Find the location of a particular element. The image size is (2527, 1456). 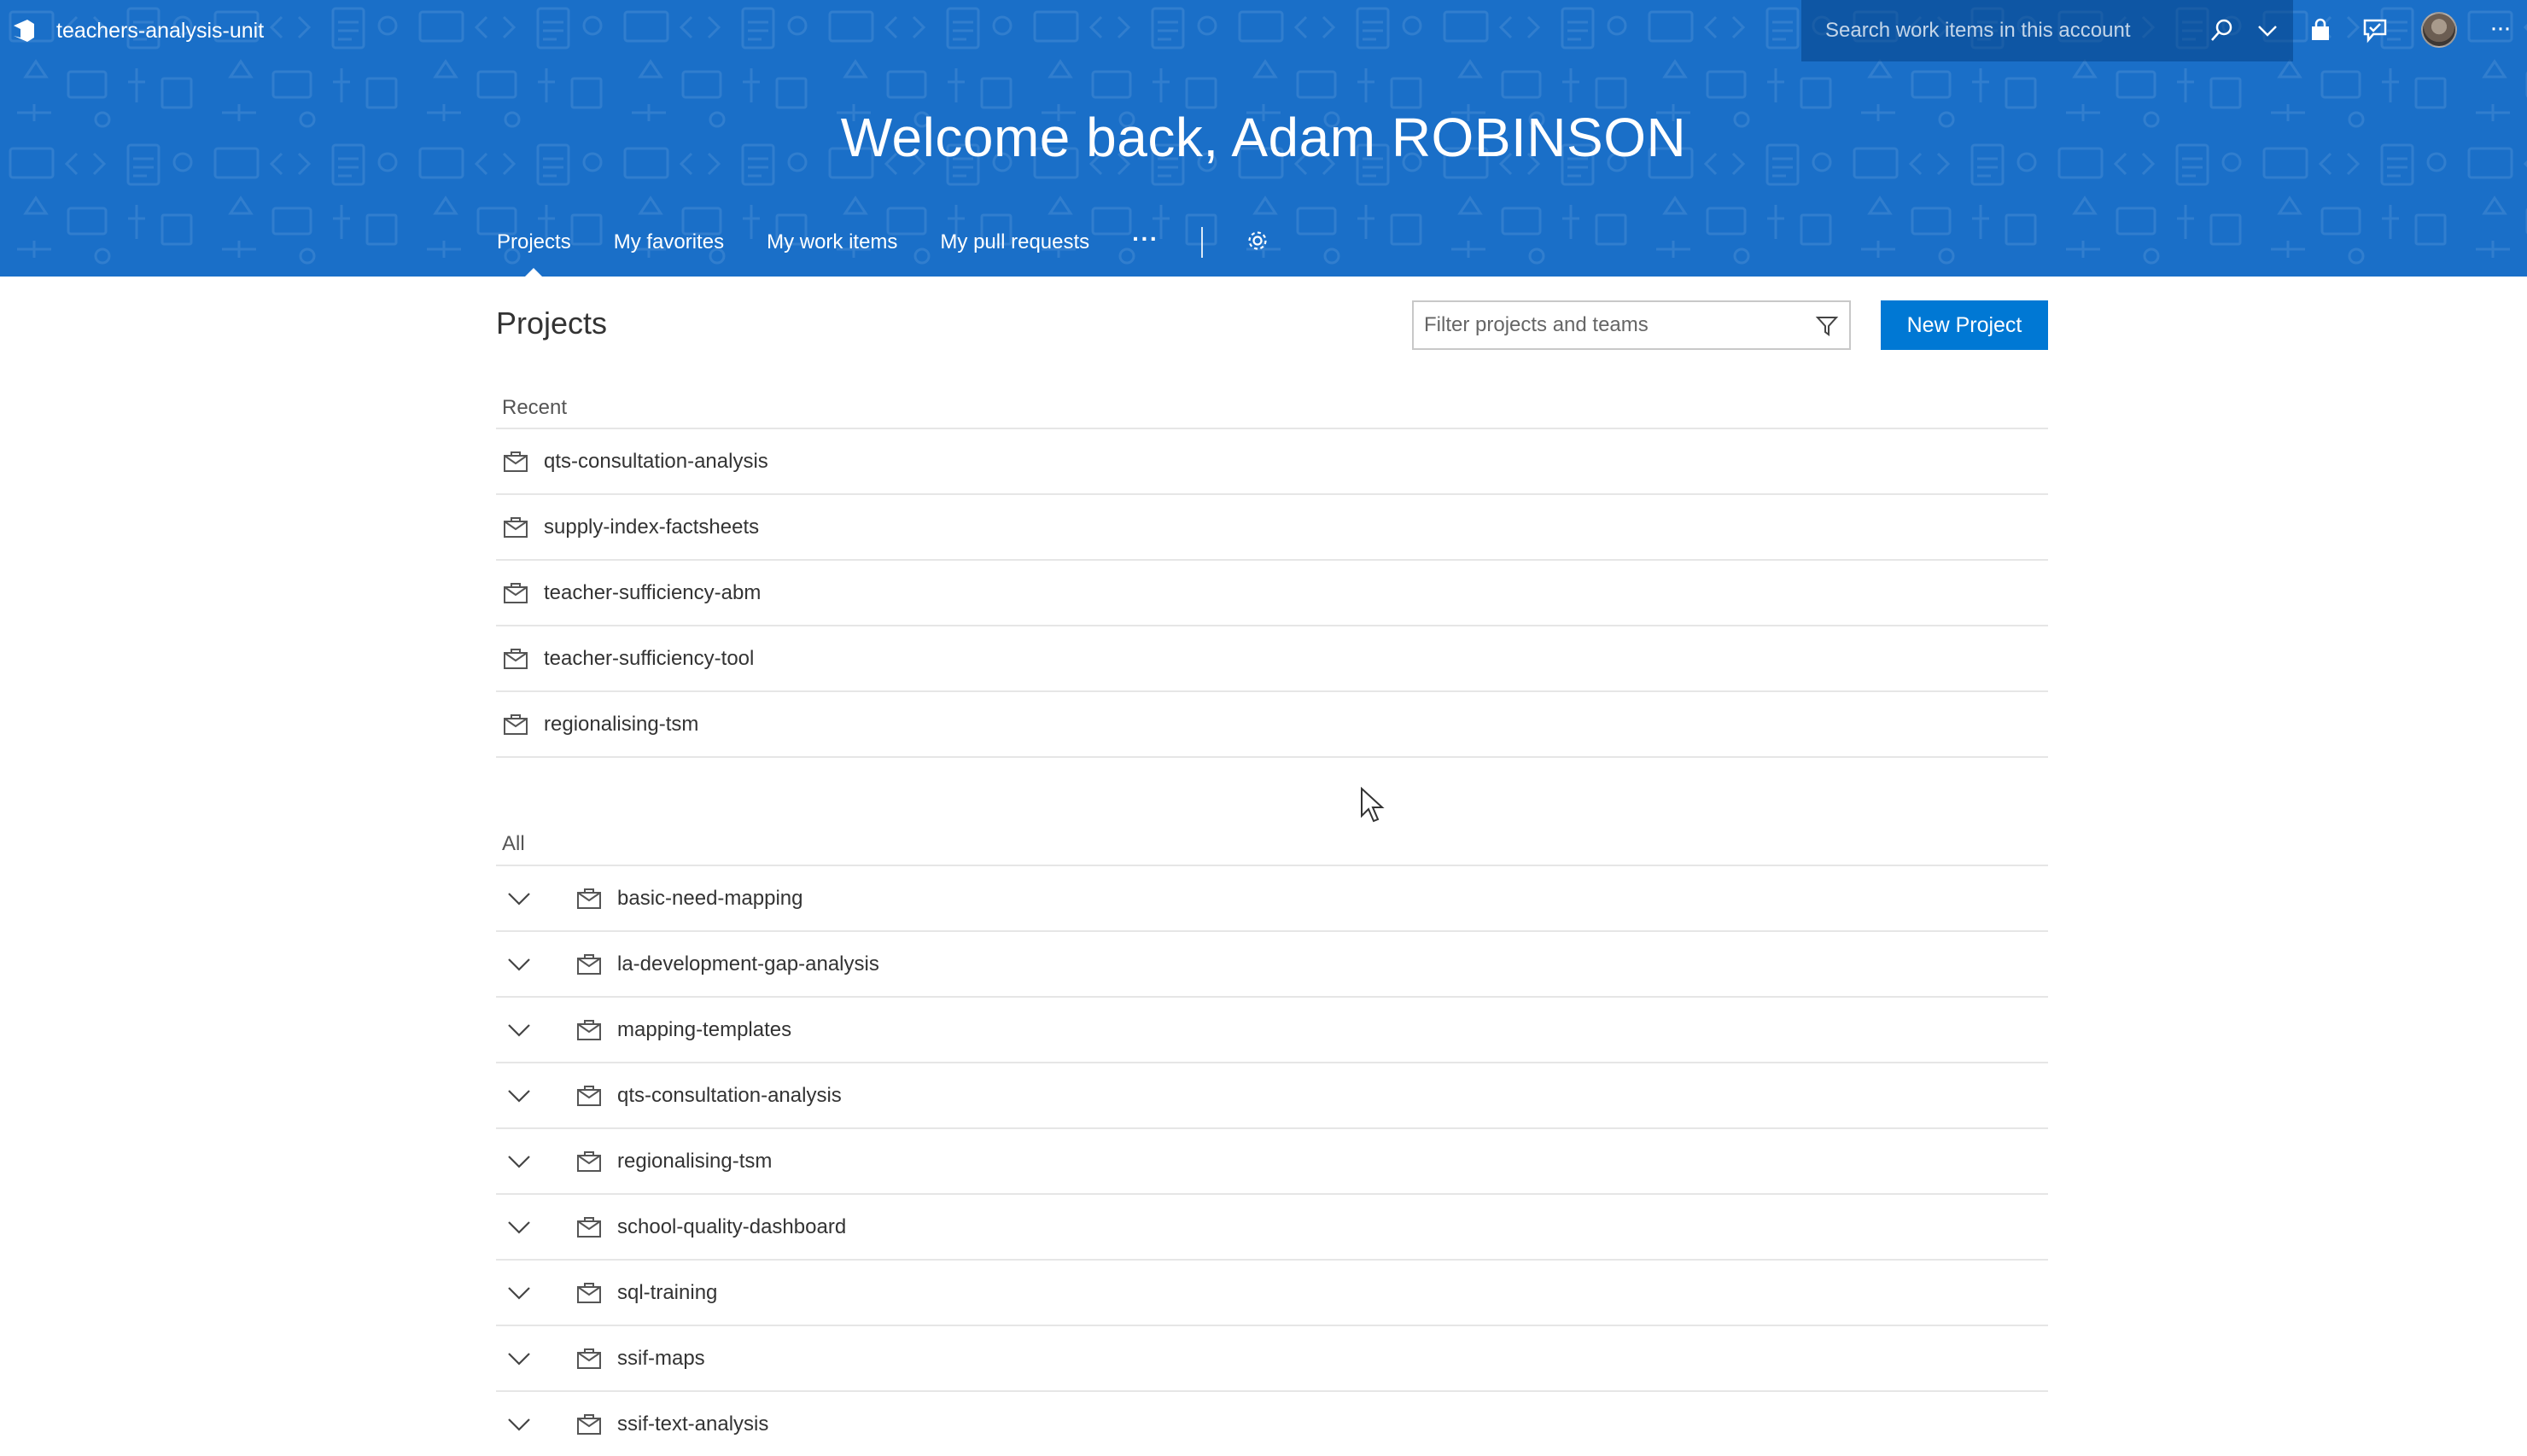

welcome-heading: Welcome back, Adam ROBINSON is located at coordinates (1263, 137).